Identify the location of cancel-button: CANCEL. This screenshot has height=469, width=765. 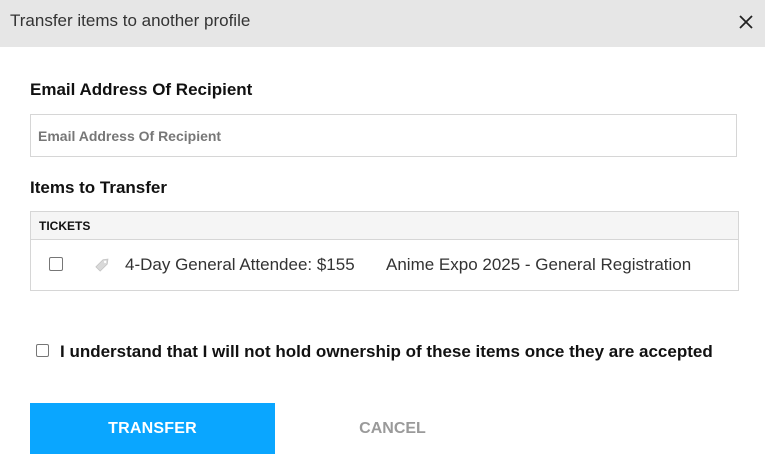
(392, 428).